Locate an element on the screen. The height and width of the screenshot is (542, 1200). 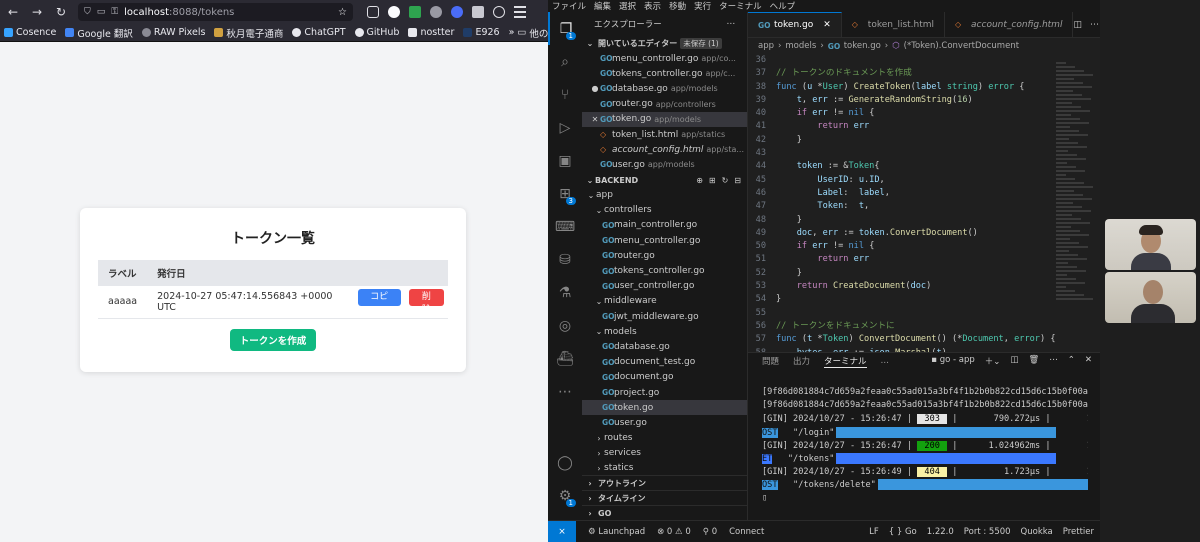
url-bar: ⛉ ▭ ⚿ localhost:8088/tokens ☆ is located at coordinates (215, 12).